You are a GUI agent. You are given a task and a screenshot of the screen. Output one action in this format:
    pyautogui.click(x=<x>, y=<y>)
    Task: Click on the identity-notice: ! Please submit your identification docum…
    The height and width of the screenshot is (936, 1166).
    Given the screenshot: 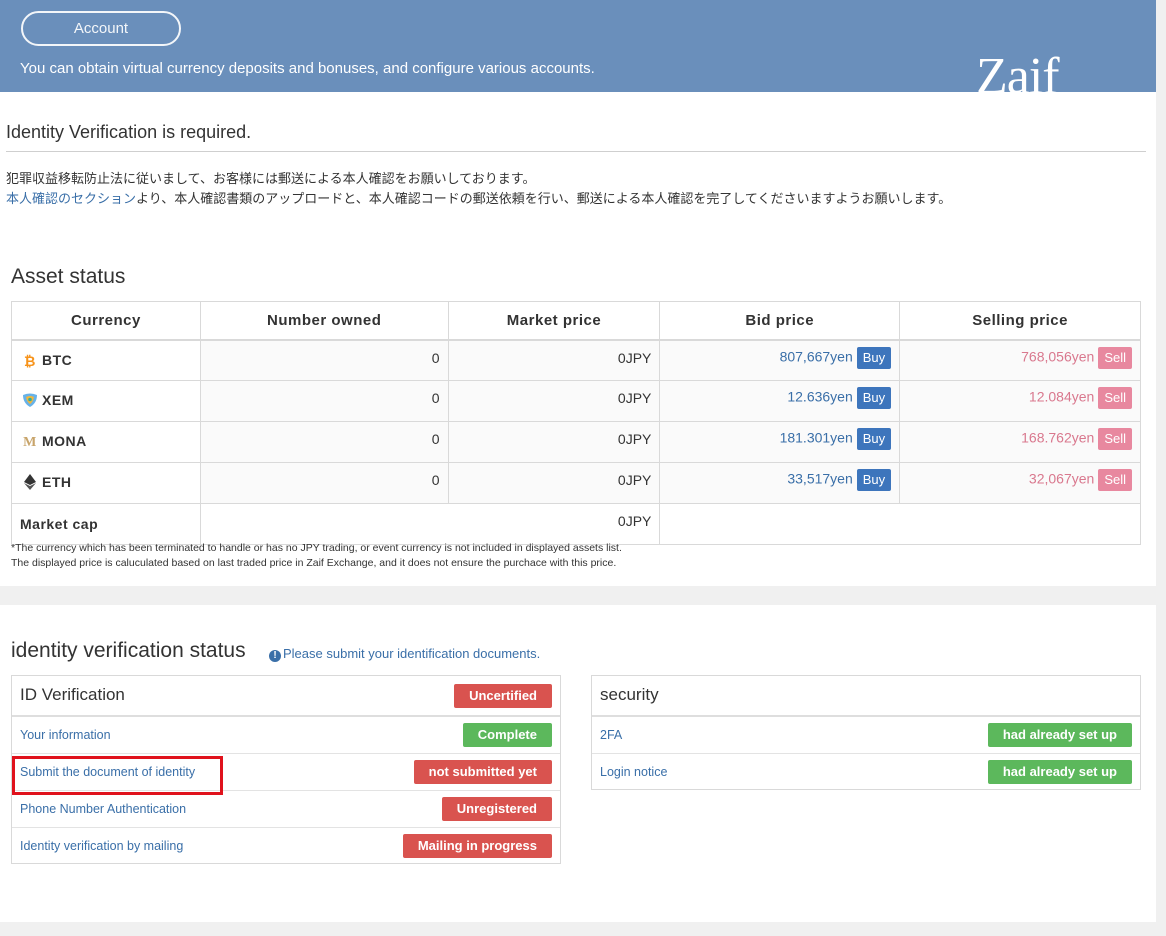 What is the action you would take?
    pyautogui.click(x=404, y=654)
    